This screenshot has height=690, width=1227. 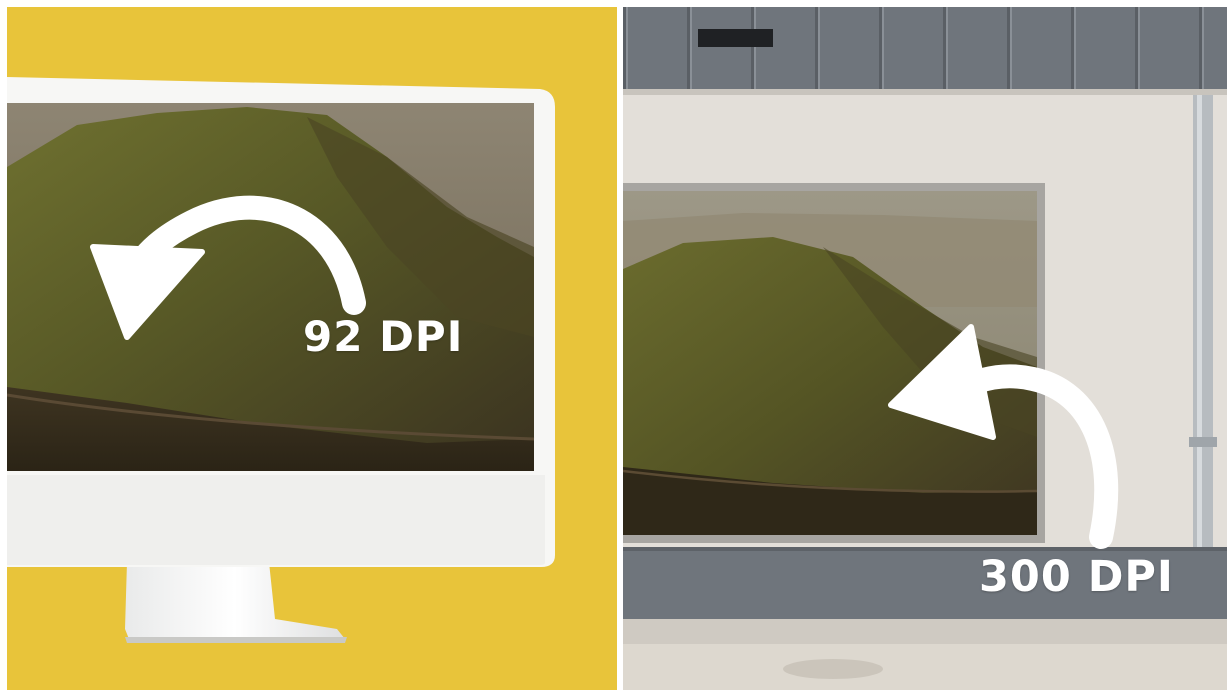 I want to click on vent-slot, so click(x=735, y=38).